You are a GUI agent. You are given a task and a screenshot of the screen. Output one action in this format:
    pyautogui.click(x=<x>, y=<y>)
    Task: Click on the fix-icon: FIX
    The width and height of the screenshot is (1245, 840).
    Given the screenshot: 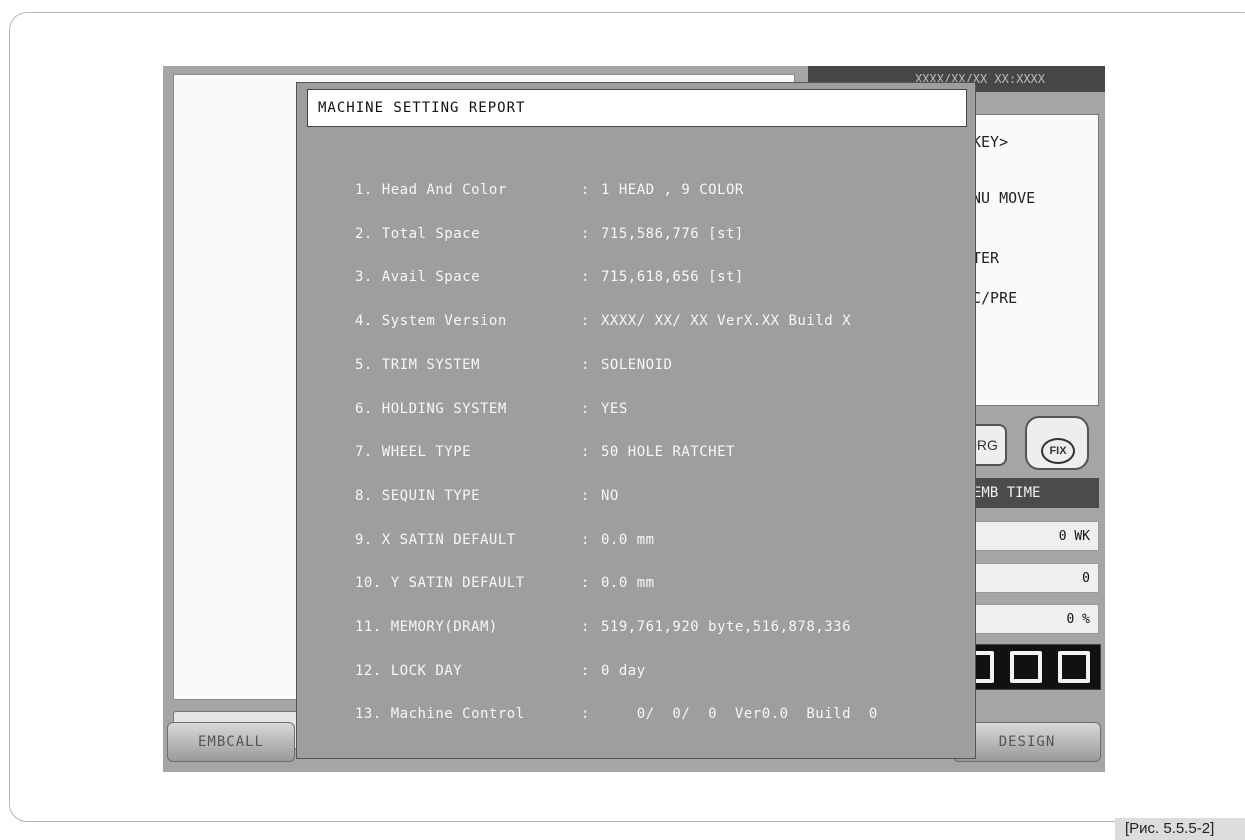 What is the action you would take?
    pyautogui.click(x=1057, y=443)
    